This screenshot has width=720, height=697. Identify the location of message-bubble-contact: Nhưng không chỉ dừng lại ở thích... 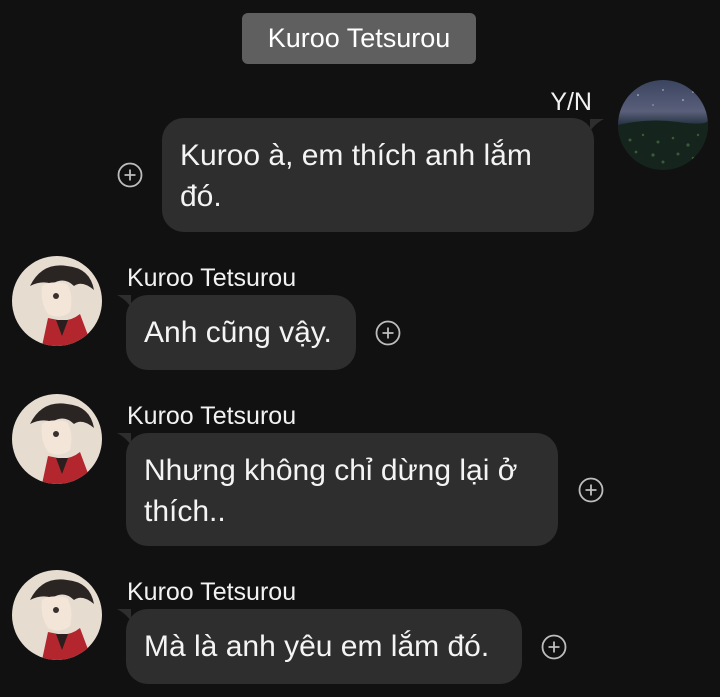
(342, 489).